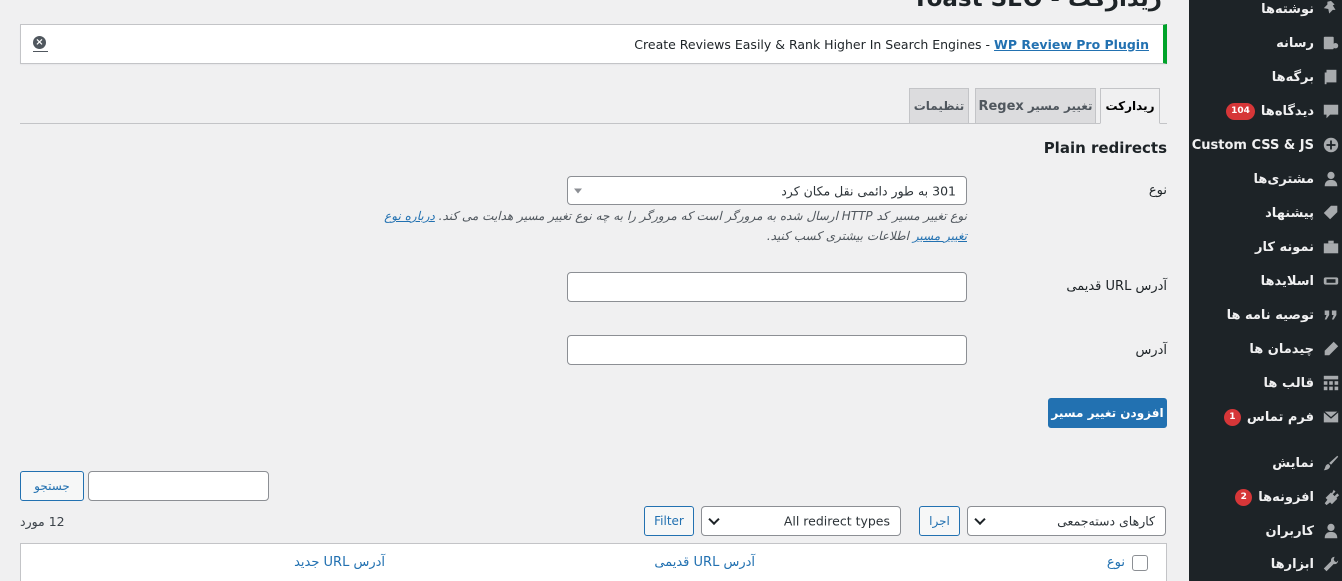 The height and width of the screenshot is (581, 1342). What do you see at coordinates (1265, 43) in the screenshot?
I see `sidebar-item-media: رسانه` at bounding box center [1265, 43].